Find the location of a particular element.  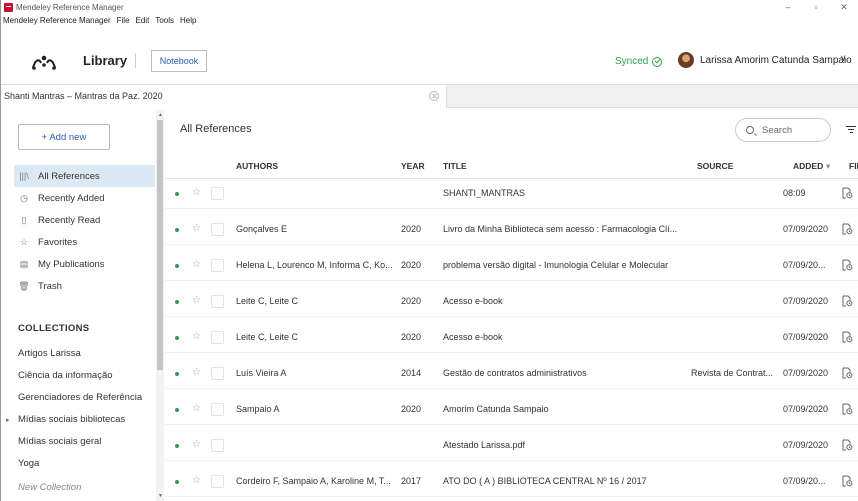

collection-item: Mídias sociais bibliotecas is located at coordinates (71, 419).